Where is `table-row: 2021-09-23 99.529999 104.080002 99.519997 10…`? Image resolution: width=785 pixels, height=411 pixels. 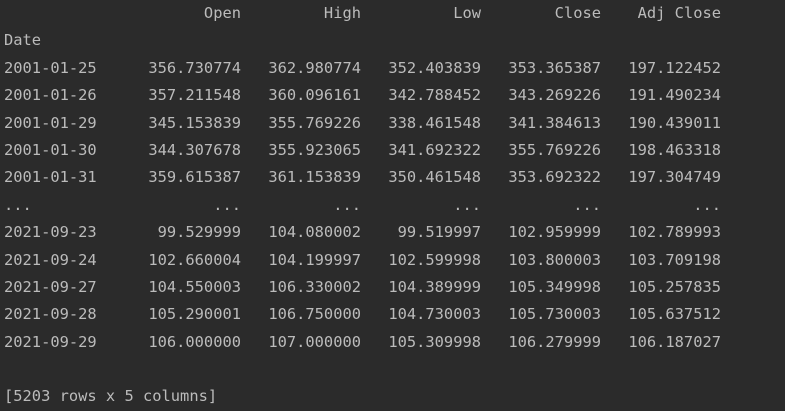 table-row: 2021-09-23 99.529999 104.080002 99.519997 10… is located at coordinates (394, 232).